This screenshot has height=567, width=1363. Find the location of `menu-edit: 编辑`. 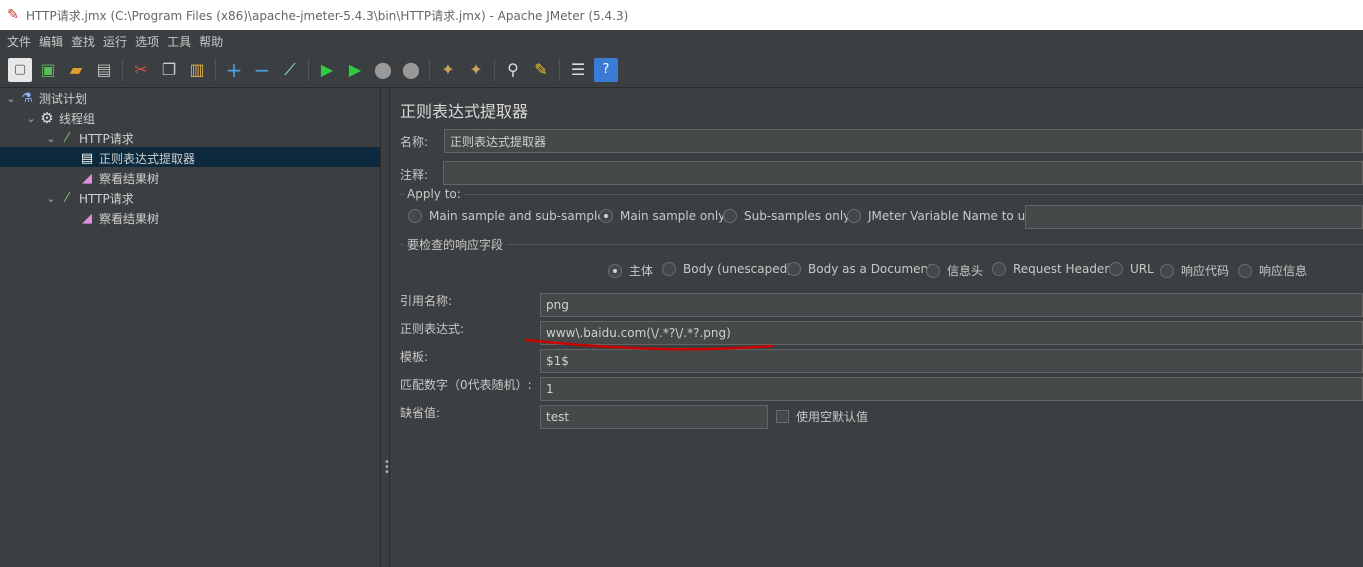

menu-edit: 编辑 is located at coordinates (51, 41).